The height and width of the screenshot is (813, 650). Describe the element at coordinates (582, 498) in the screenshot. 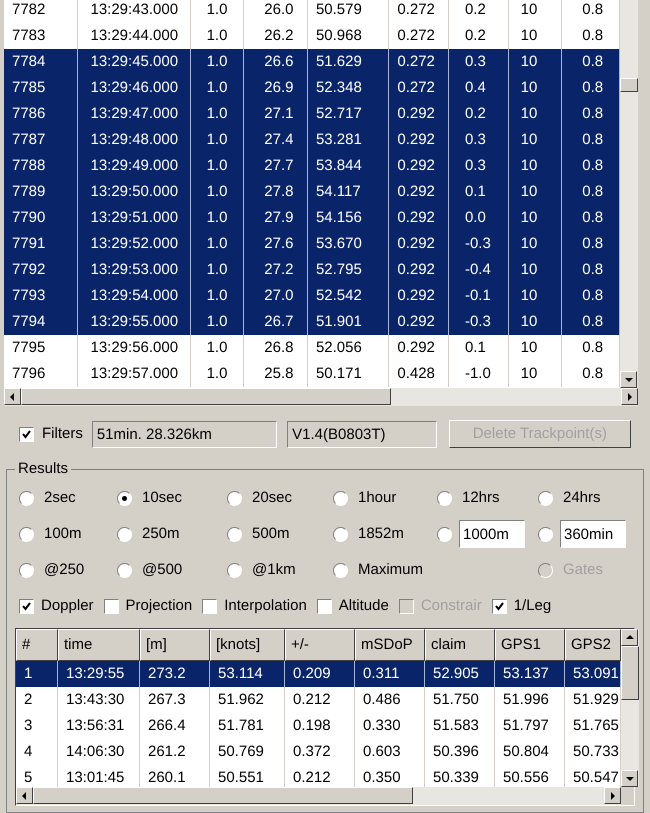

I see `option-label: 24hrs` at that location.